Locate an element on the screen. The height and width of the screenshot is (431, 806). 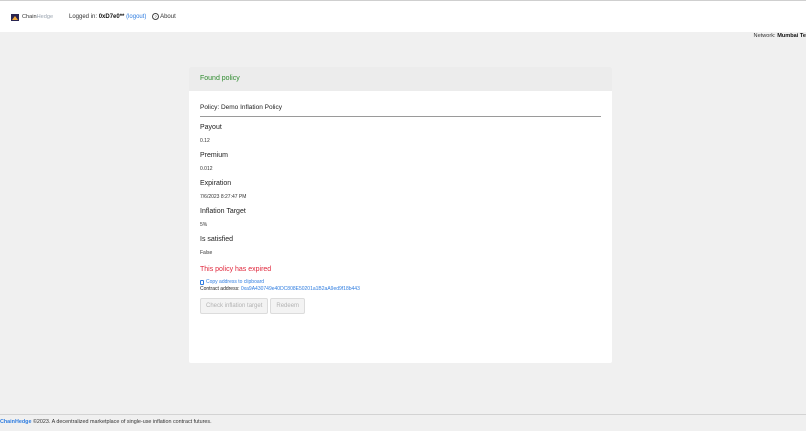
network-name: Mumbai Te is located at coordinates (791, 36).